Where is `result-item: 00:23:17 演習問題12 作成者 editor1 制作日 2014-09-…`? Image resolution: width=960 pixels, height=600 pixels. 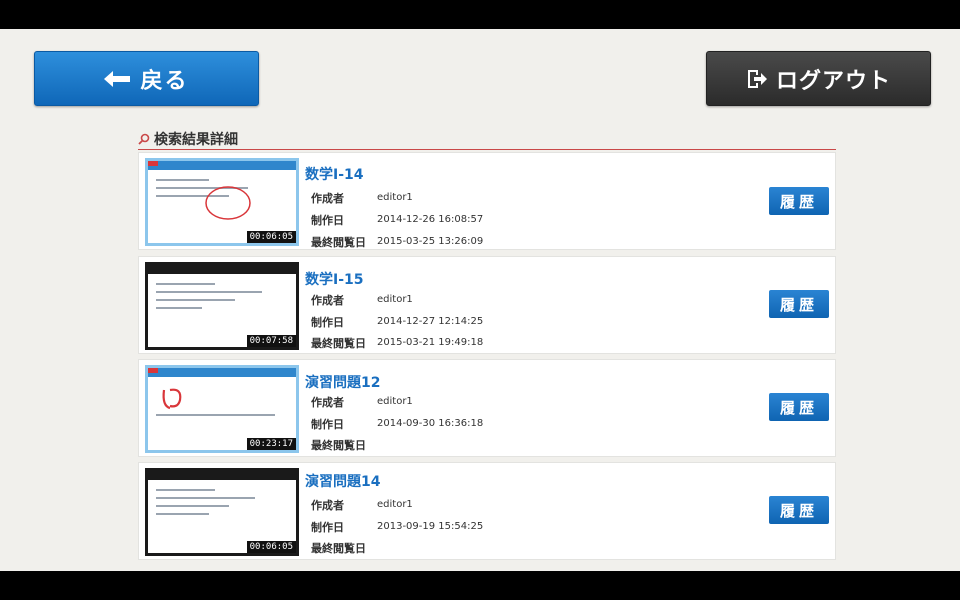 result-item: 00:23:17 演習問題12 作成者 editor1 制作日 2014-09-… is located at coordinates (487, 408).